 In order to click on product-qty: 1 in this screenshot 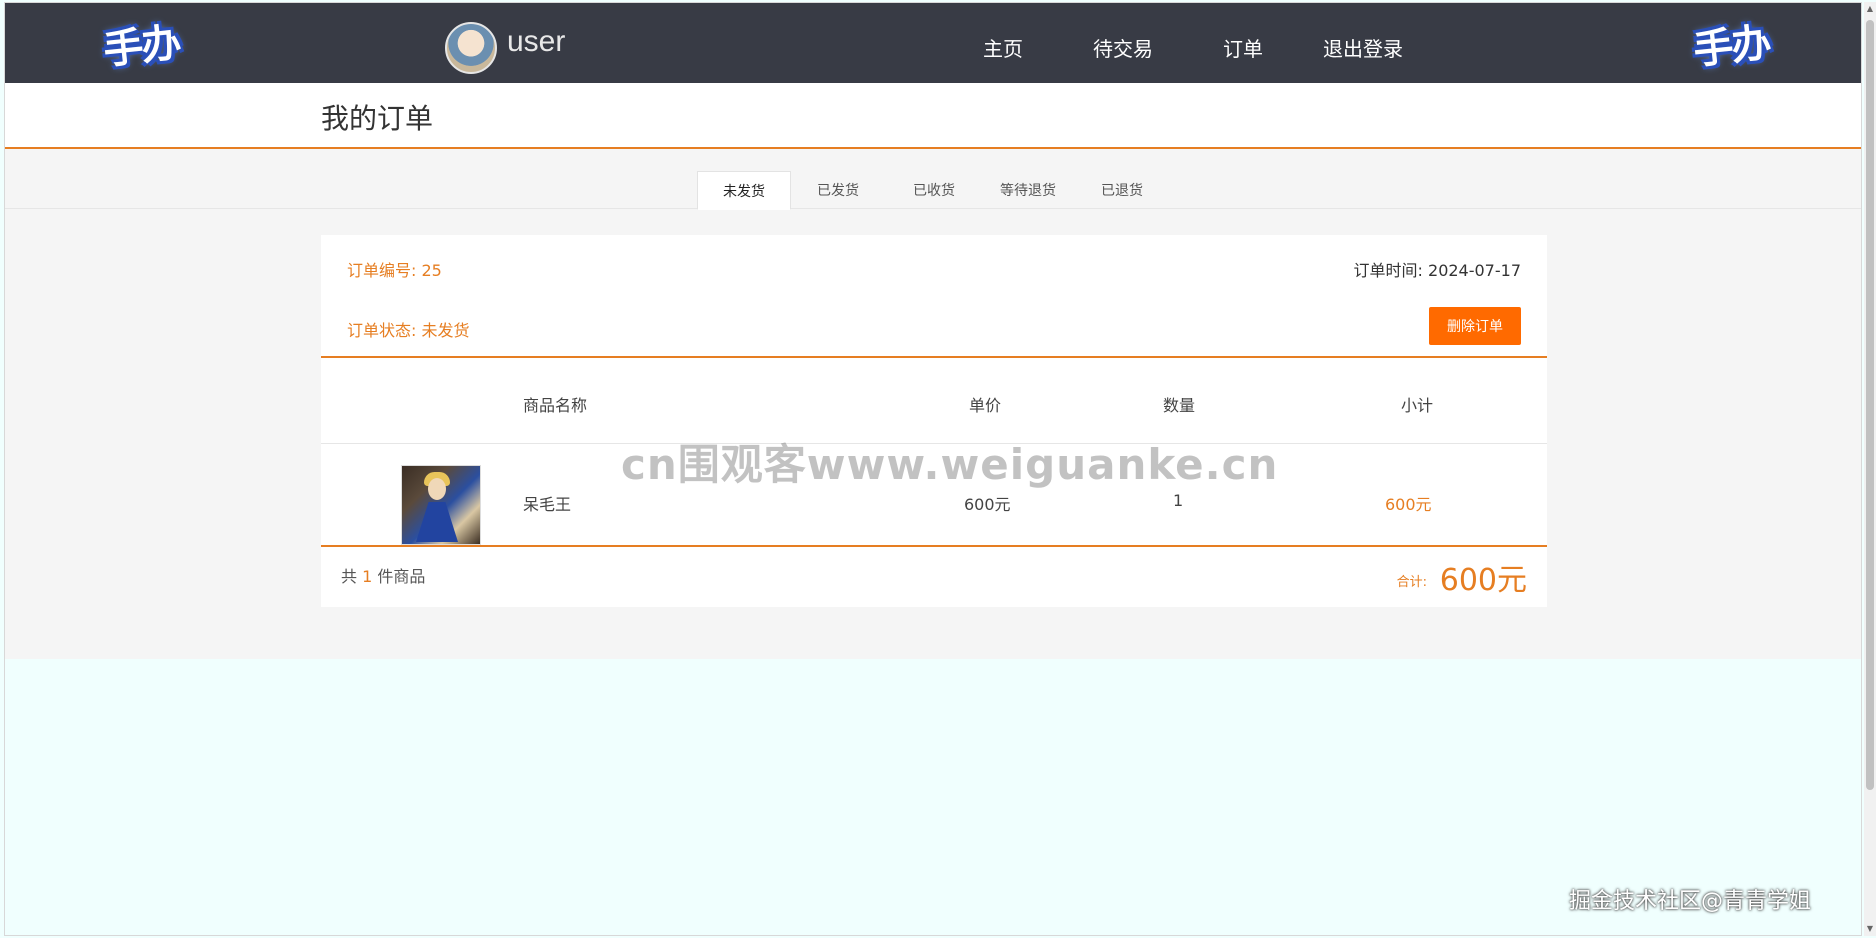, I will do `click(1178, 500)`.